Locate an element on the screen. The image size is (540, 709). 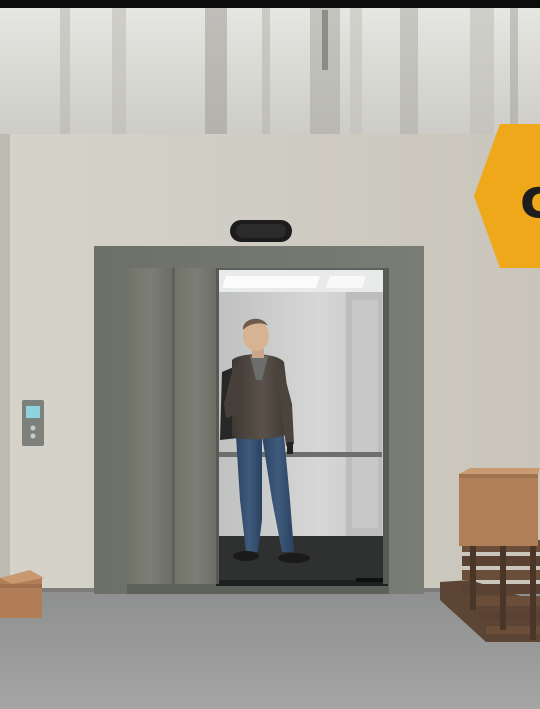
badge-text: c is located at coordinates (530, 198).